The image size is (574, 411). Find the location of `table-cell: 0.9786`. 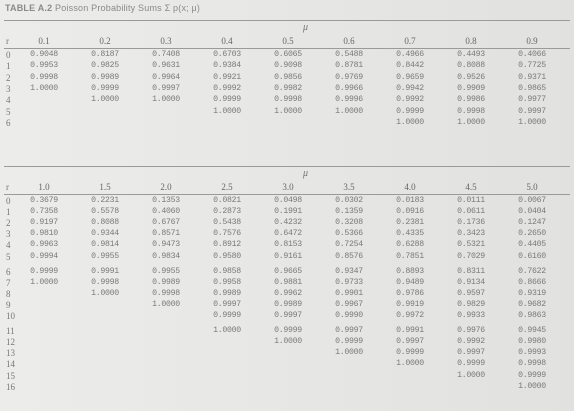

table-cell: 0.9786 is located at coordinates (410, 293).